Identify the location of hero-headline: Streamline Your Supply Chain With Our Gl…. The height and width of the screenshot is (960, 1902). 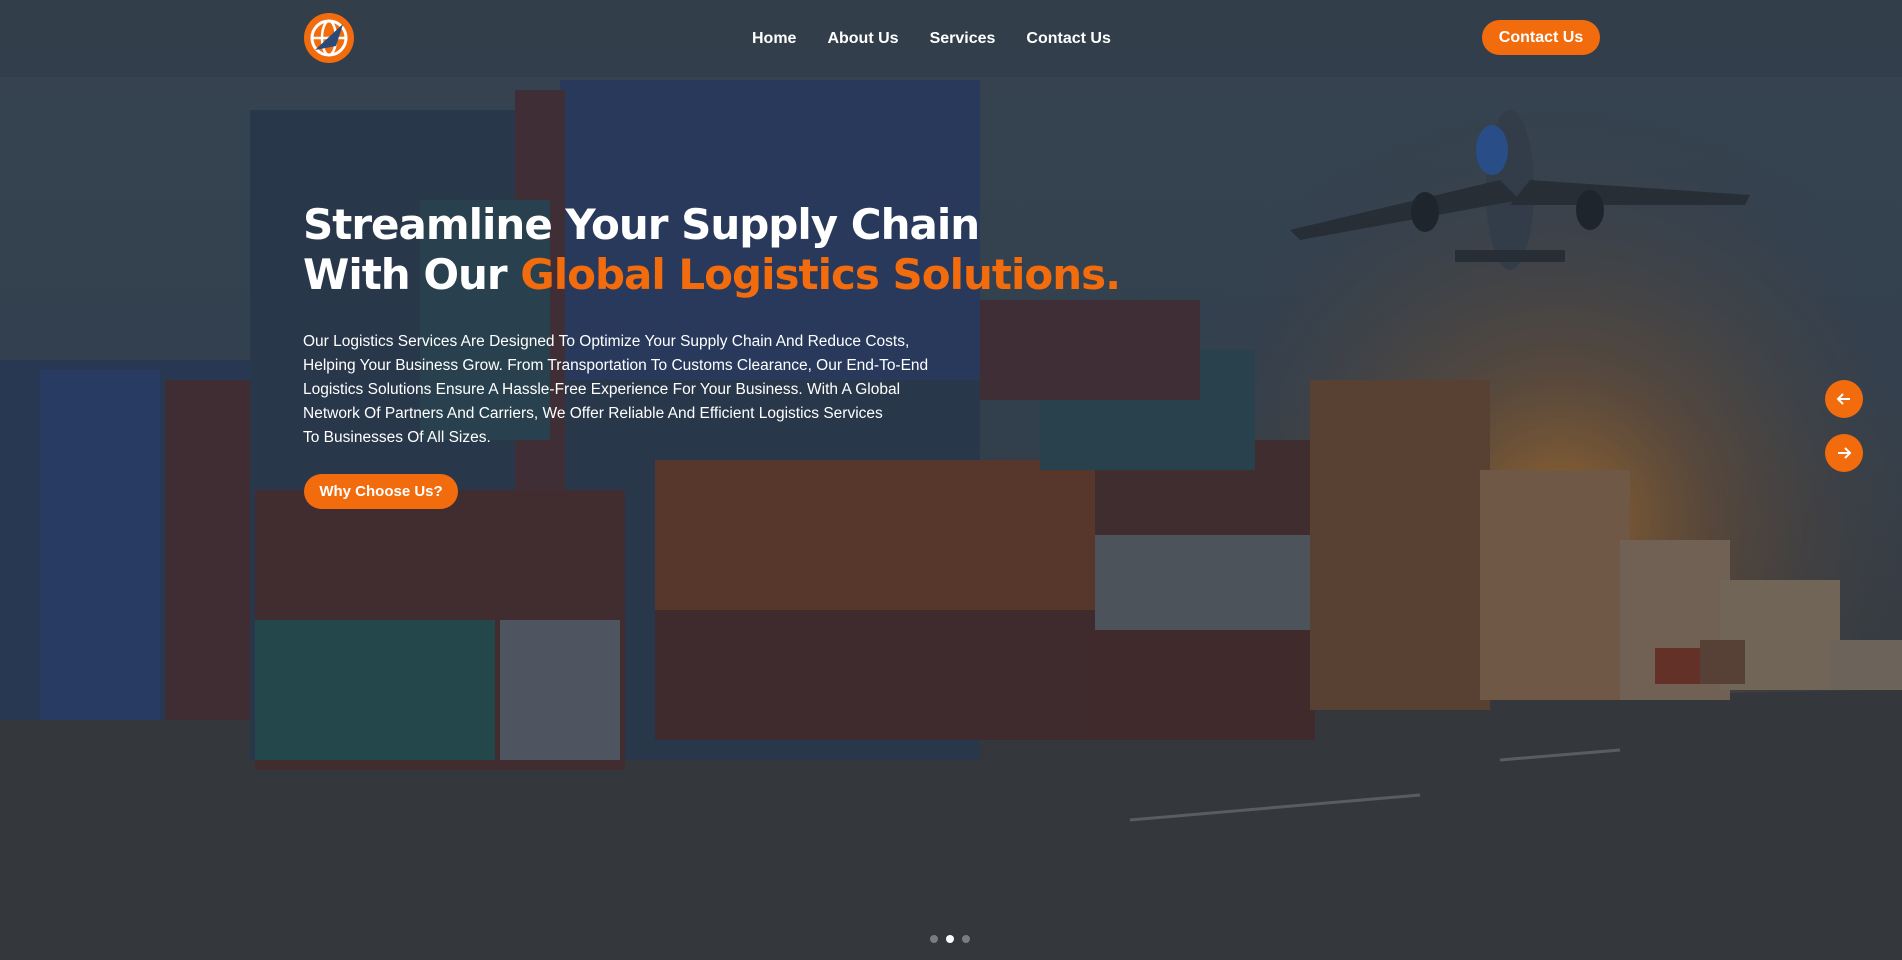
(712, 250).